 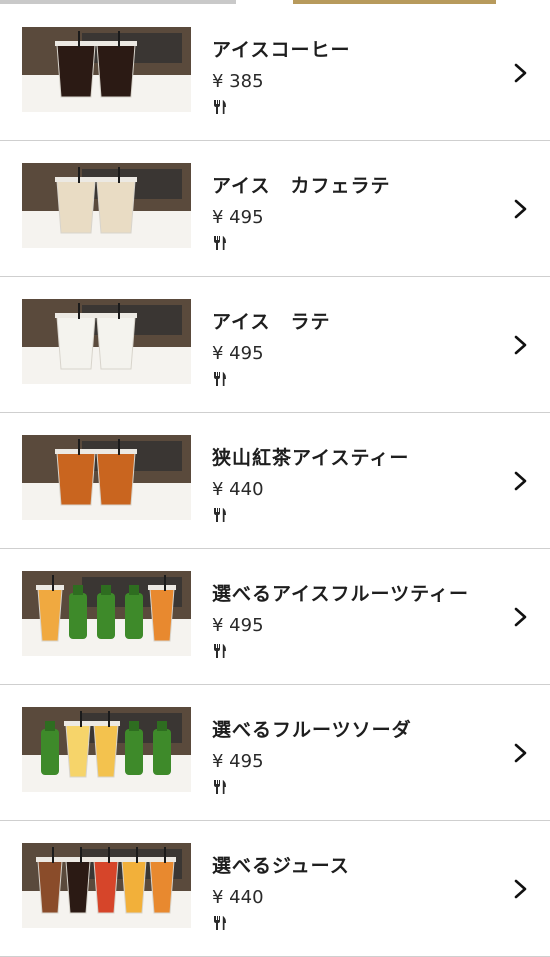 What do you see at coordinates (394, 2) in the screenshot?
I see `tab-indicator-active` at bounding box center [394, 2].